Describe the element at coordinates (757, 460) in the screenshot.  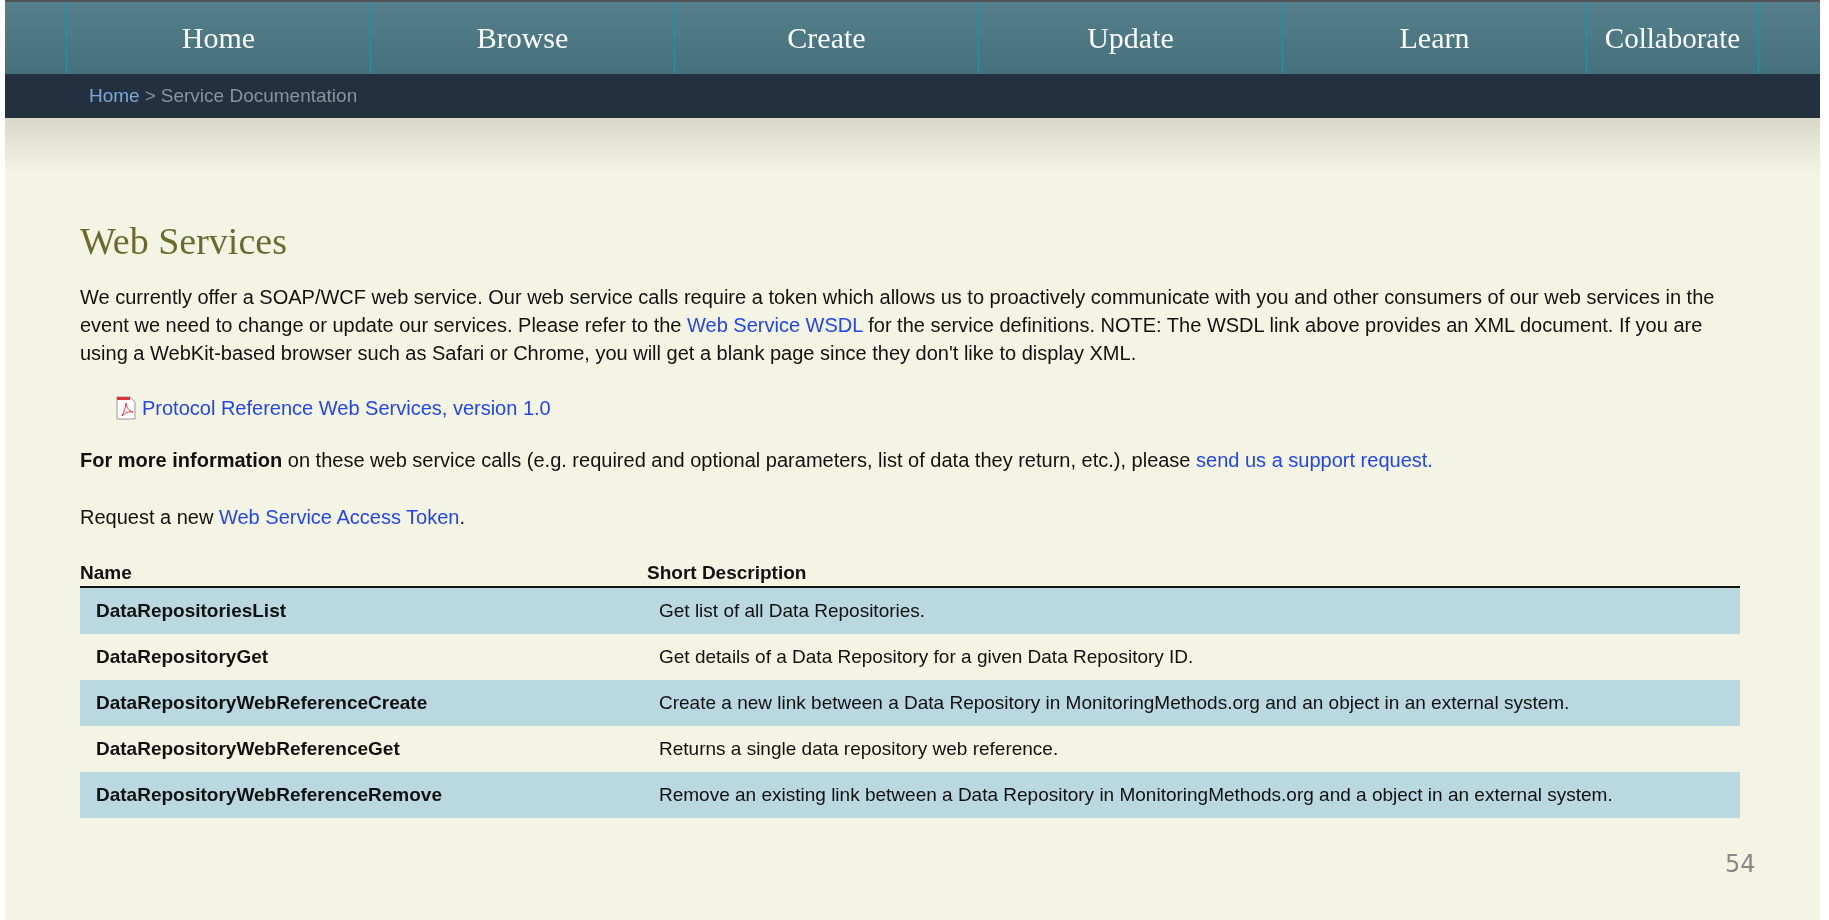
I see `info-paragraph: For more information on these web service calls (e.g. required and optional parameters, list of data they return, etc.), please send us a support request.` at that location.